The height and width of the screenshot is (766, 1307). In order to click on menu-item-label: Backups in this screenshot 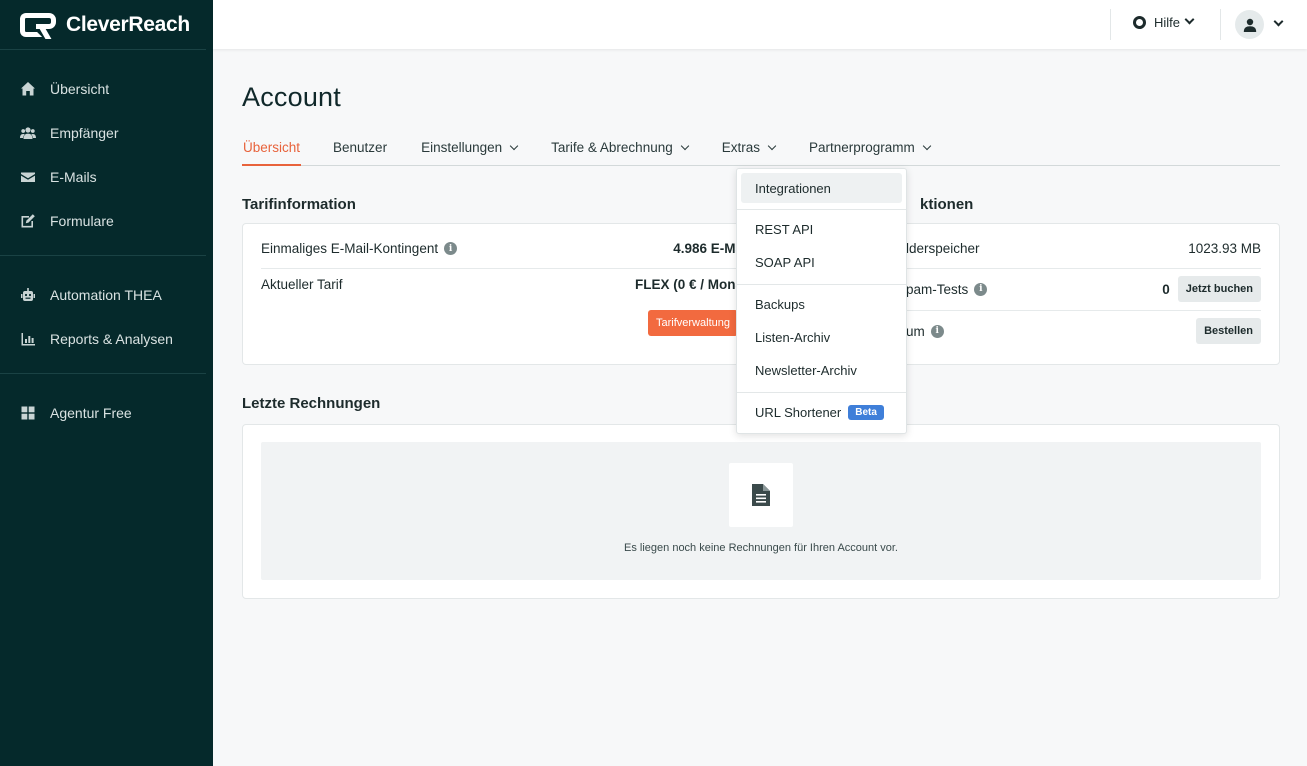, I will do `click(780, 304)`.